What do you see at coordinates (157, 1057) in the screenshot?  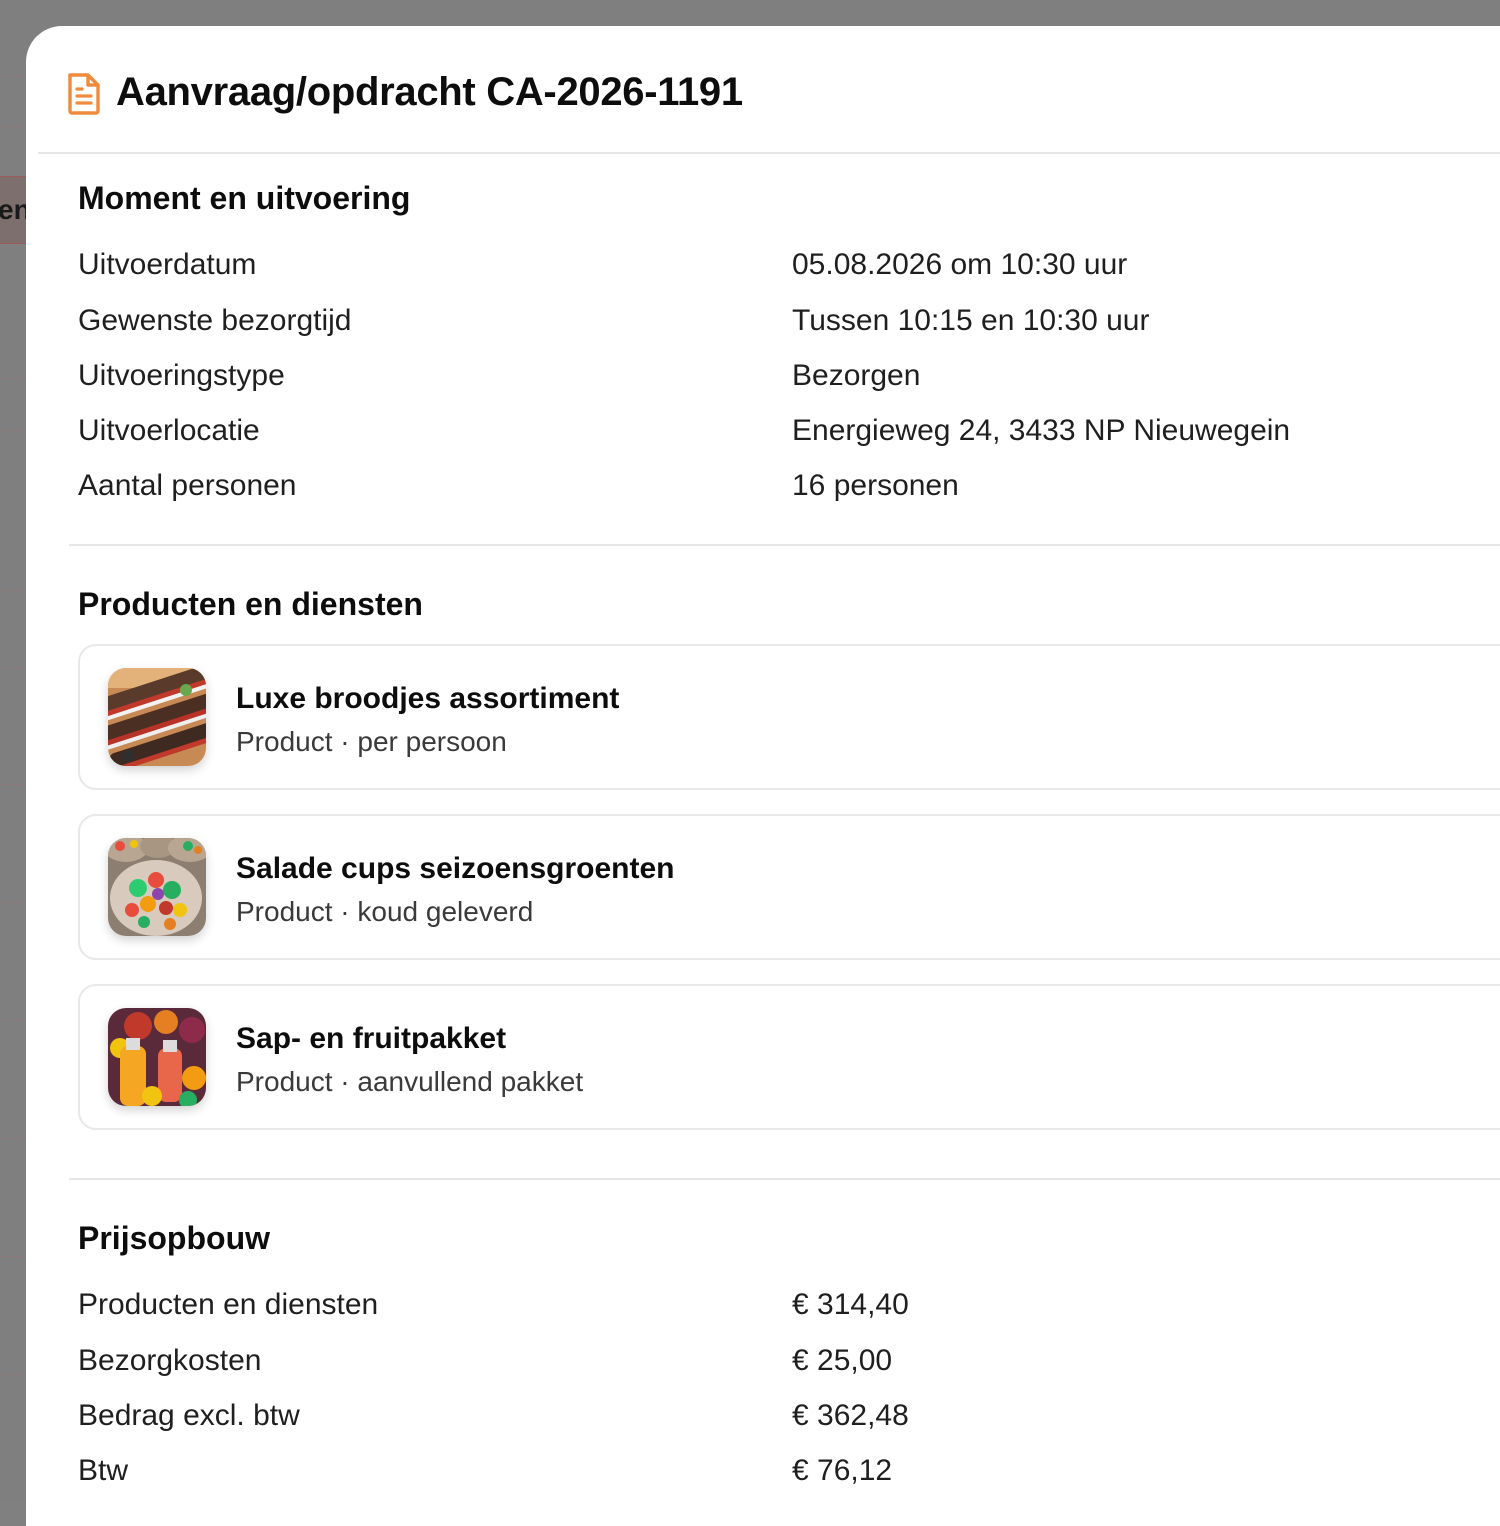 I see `juice-fruit-photo` at bounding box center [157, 1057].